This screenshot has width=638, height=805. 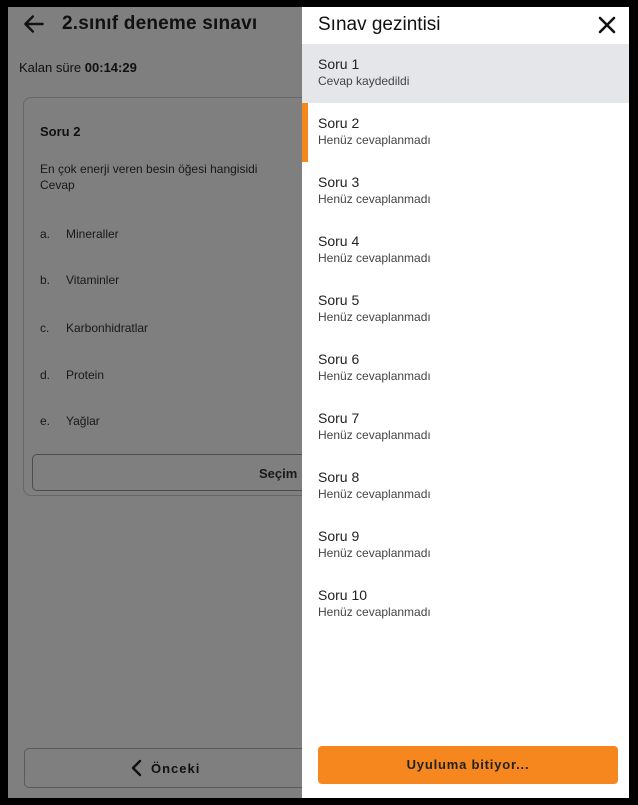 I want to click on drawer-title: Sınav gezintisi, so click(x=379, y=24).